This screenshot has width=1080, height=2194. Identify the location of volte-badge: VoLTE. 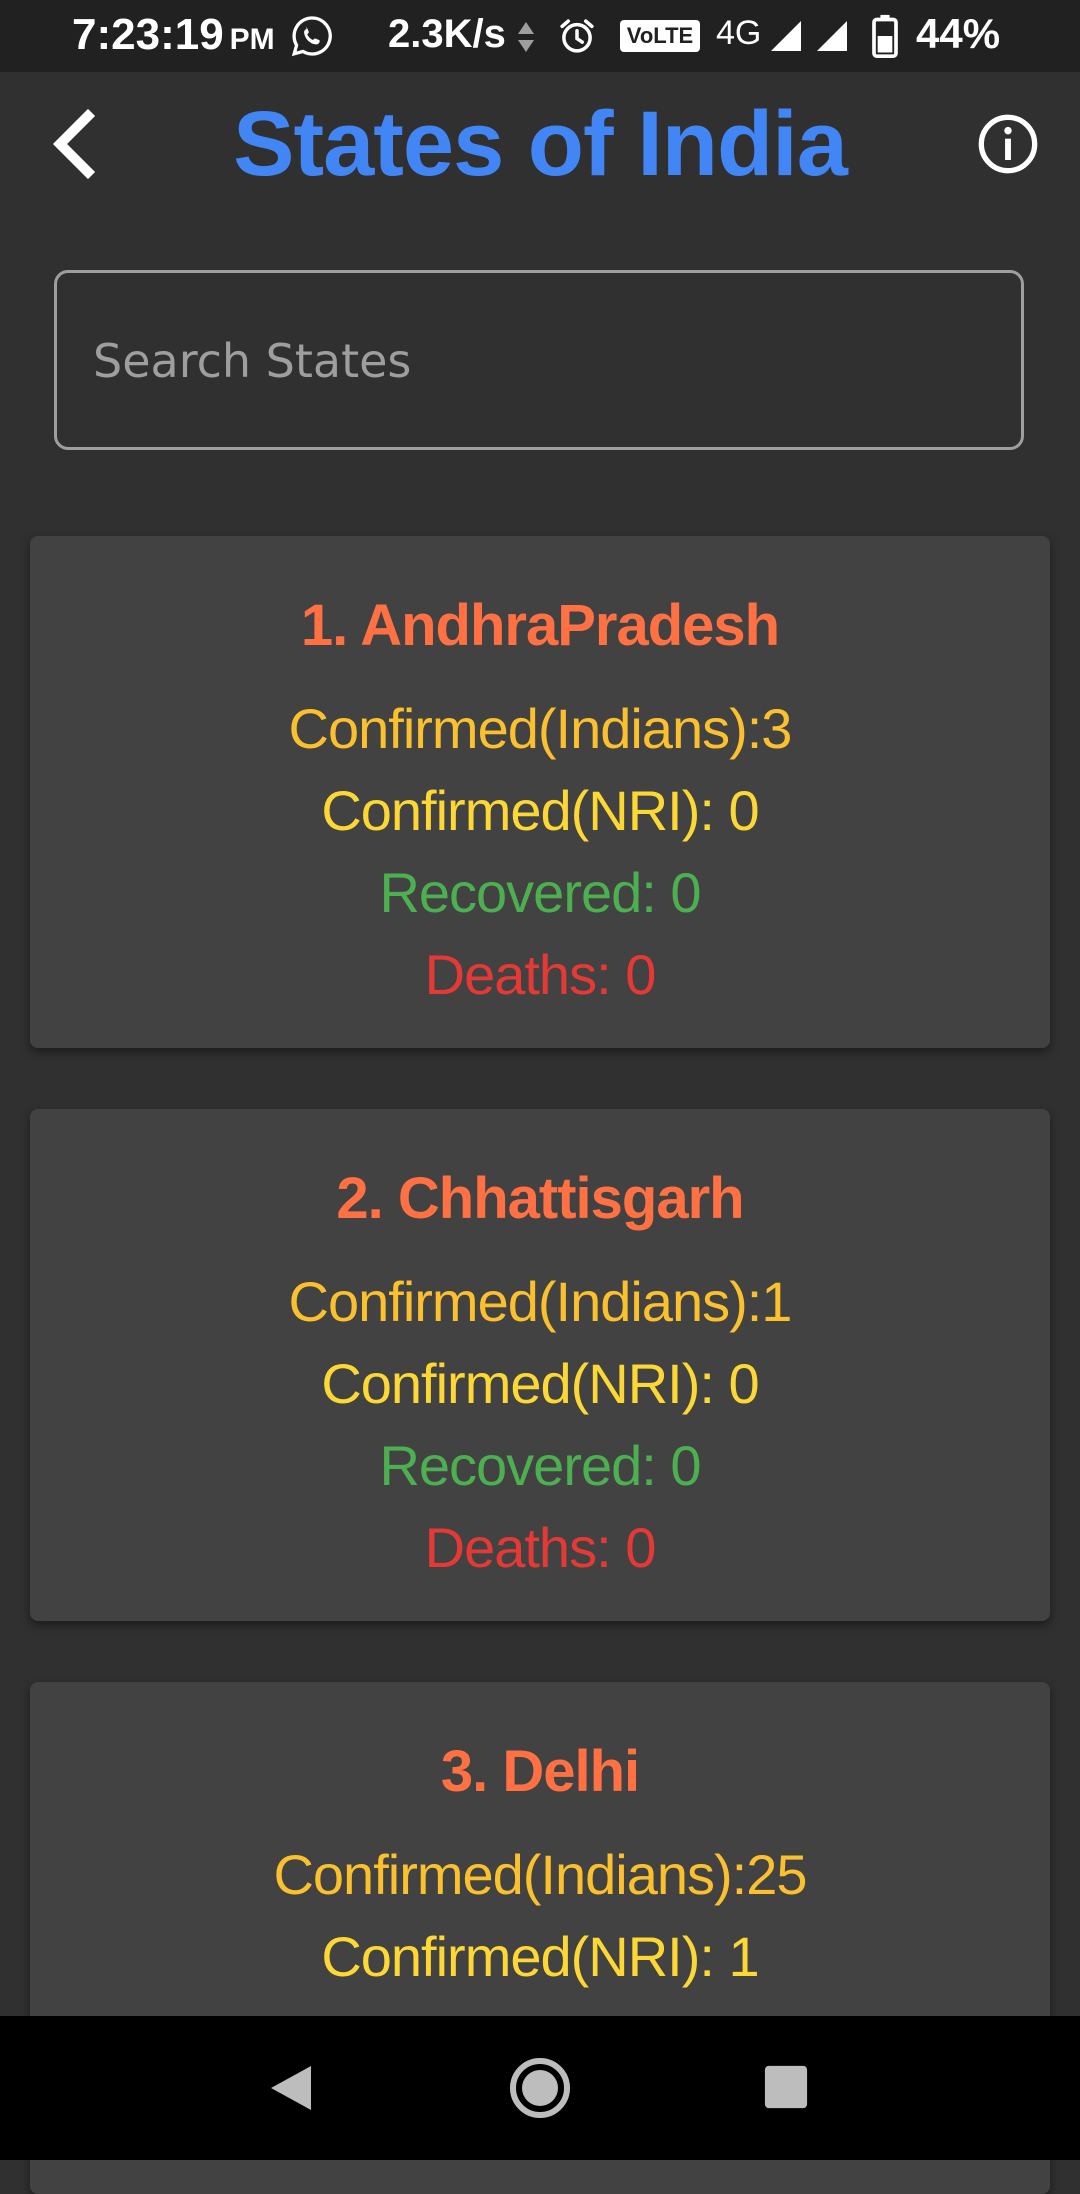
(660, 36).